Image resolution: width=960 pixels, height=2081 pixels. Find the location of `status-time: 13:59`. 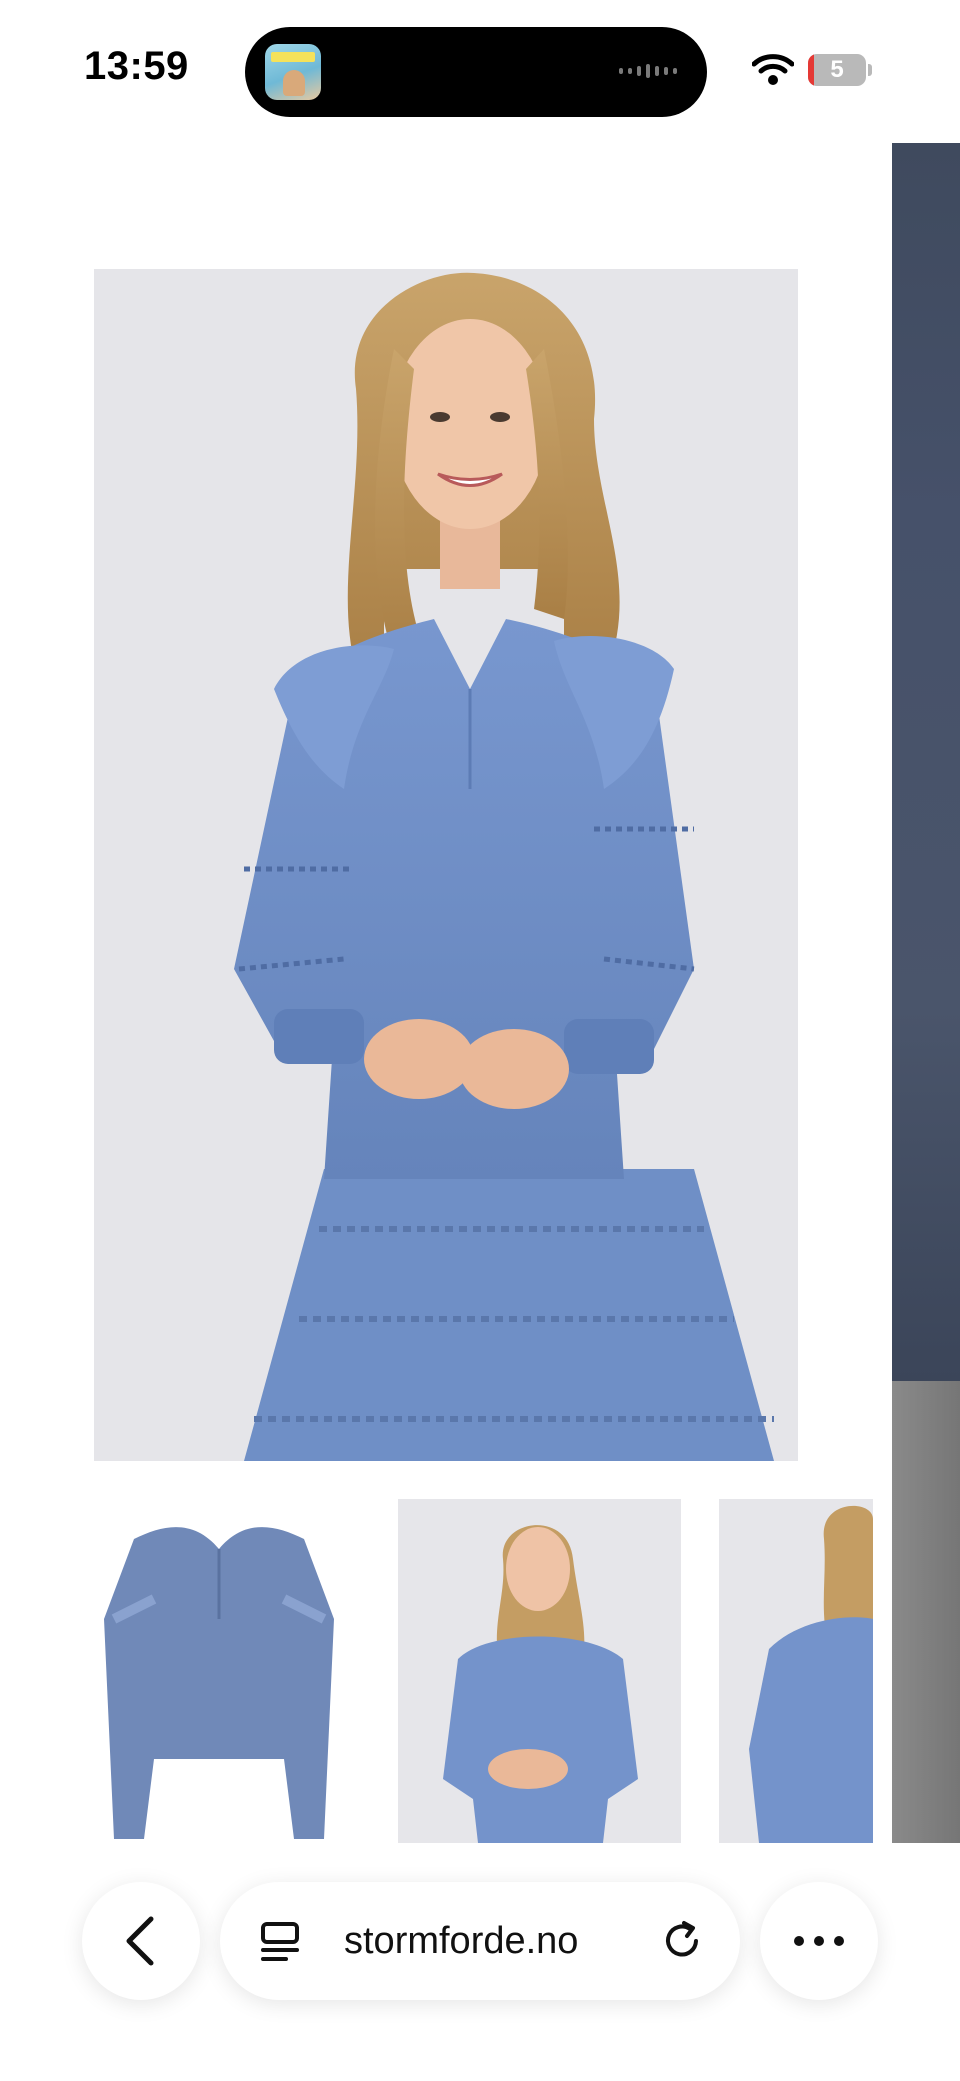

status-time: 13:59 is located at coordinates (136, 66).